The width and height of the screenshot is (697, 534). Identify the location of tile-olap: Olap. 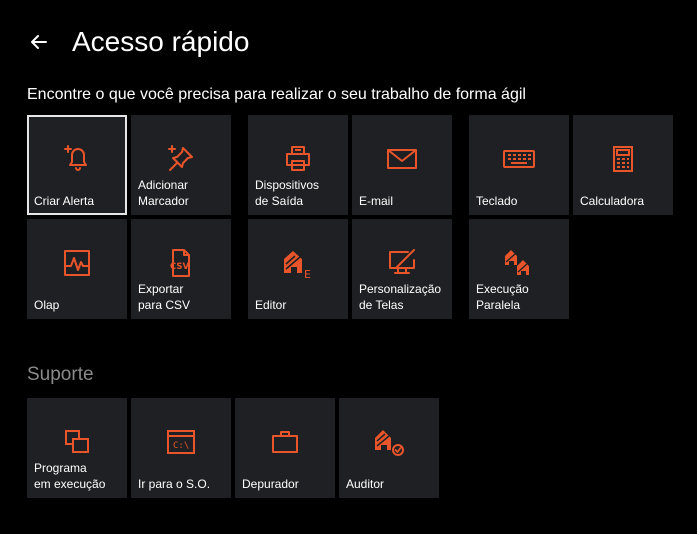
(77, 269).